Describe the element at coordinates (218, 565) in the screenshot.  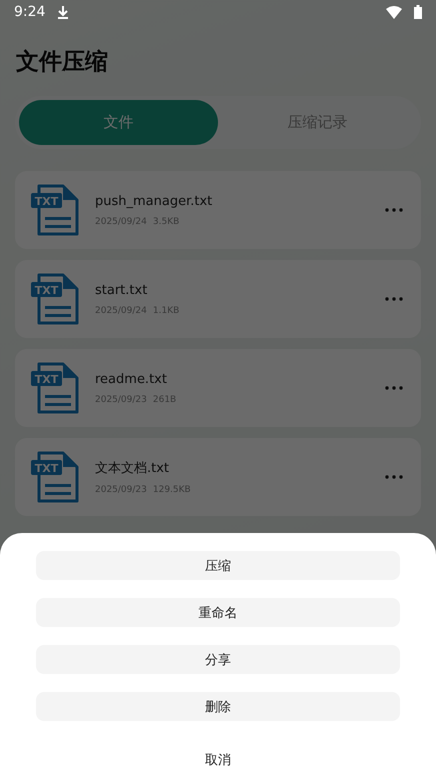
I see `action-button: 压缩` at that location.